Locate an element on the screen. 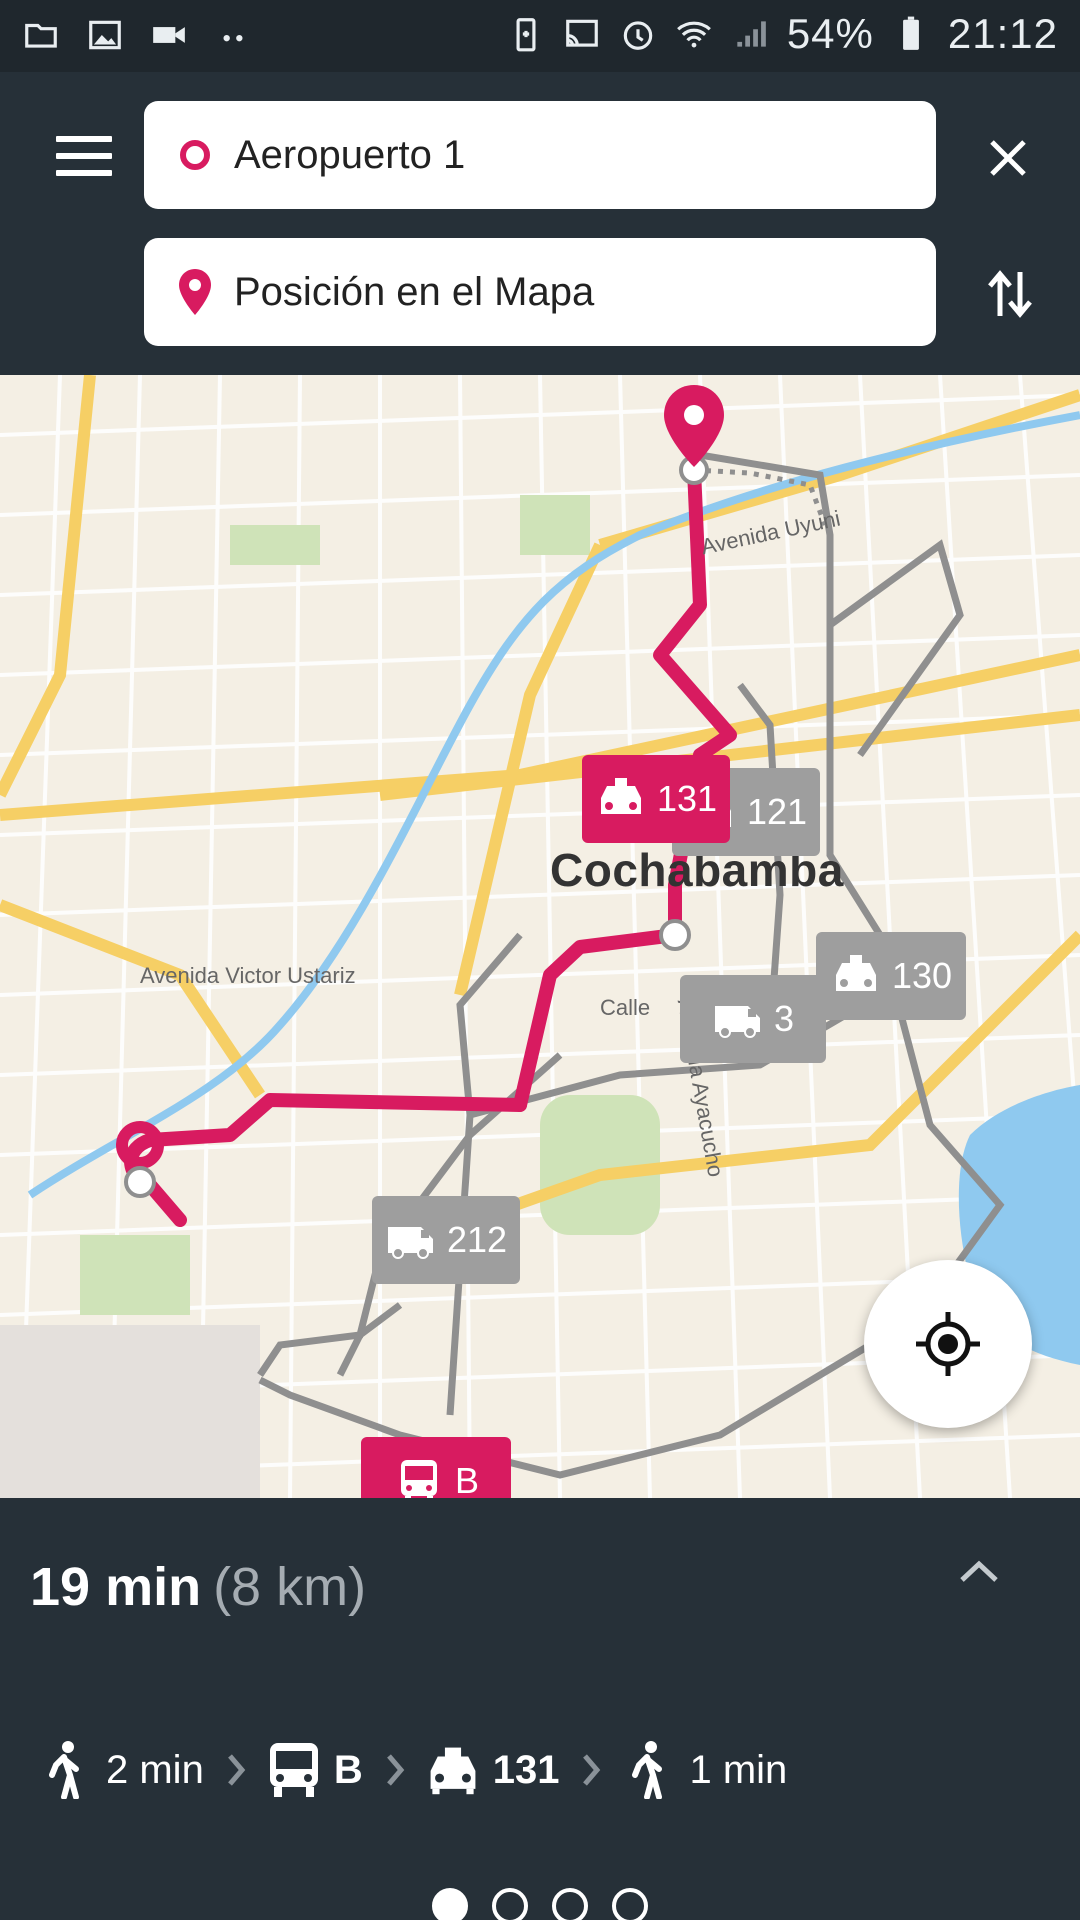  my-location-button is located at coordinates (948, 1344).